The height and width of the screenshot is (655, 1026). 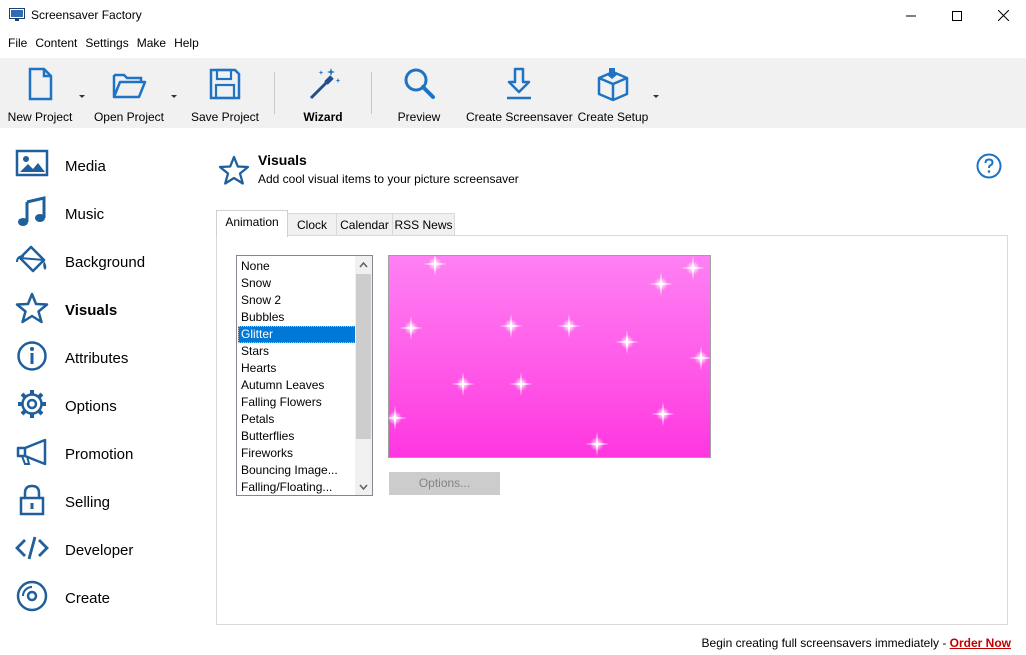 I want to click on list-item: Falling Flowers, so click(x=297, y=402).